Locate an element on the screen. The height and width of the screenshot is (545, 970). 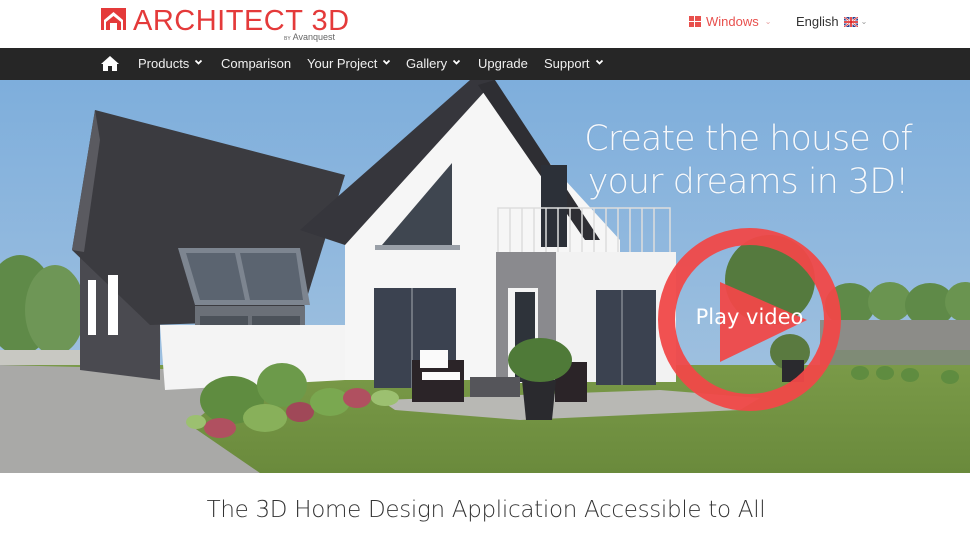
byline-prefix: BY is located at coordinates (287, 39).